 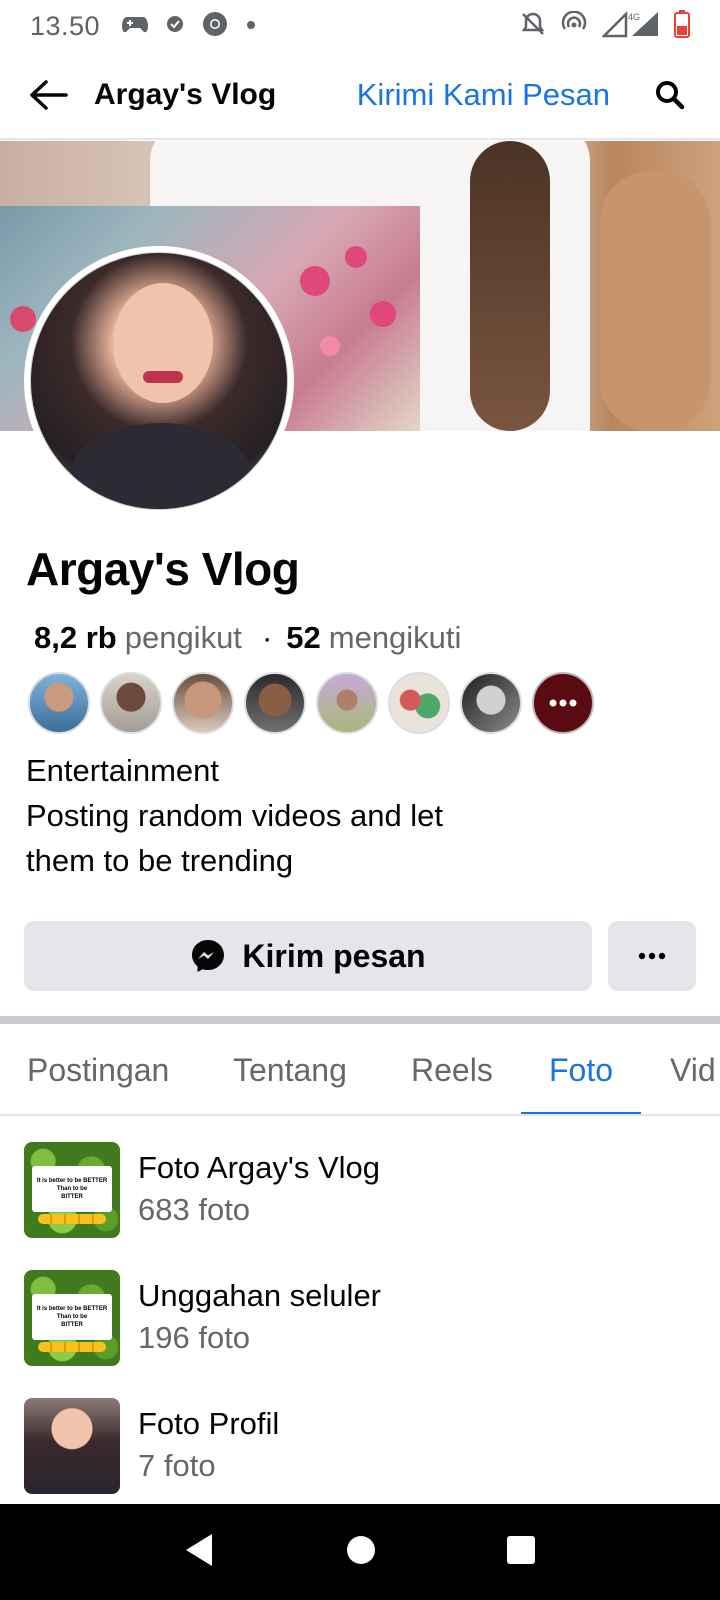 I want to click on signal-icon: 4G, so click(x=630, y=26).